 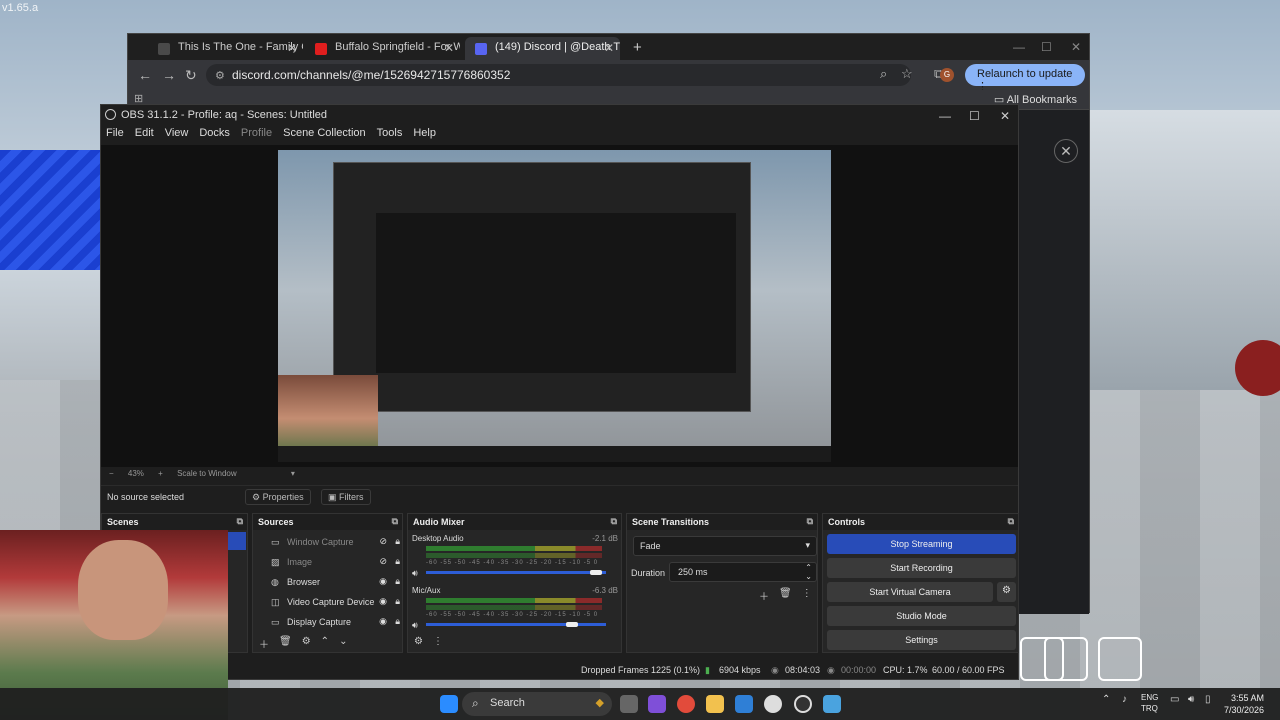 I want to click on media-player-icon, so click(x=773, y=704).